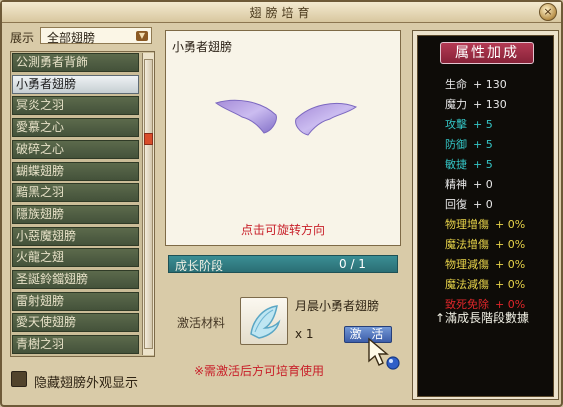  Describe the element at coordinates (86, 383) in the screenshot. I see `hide-appearance-label: 隐藏翅膀外观显示` at that location.